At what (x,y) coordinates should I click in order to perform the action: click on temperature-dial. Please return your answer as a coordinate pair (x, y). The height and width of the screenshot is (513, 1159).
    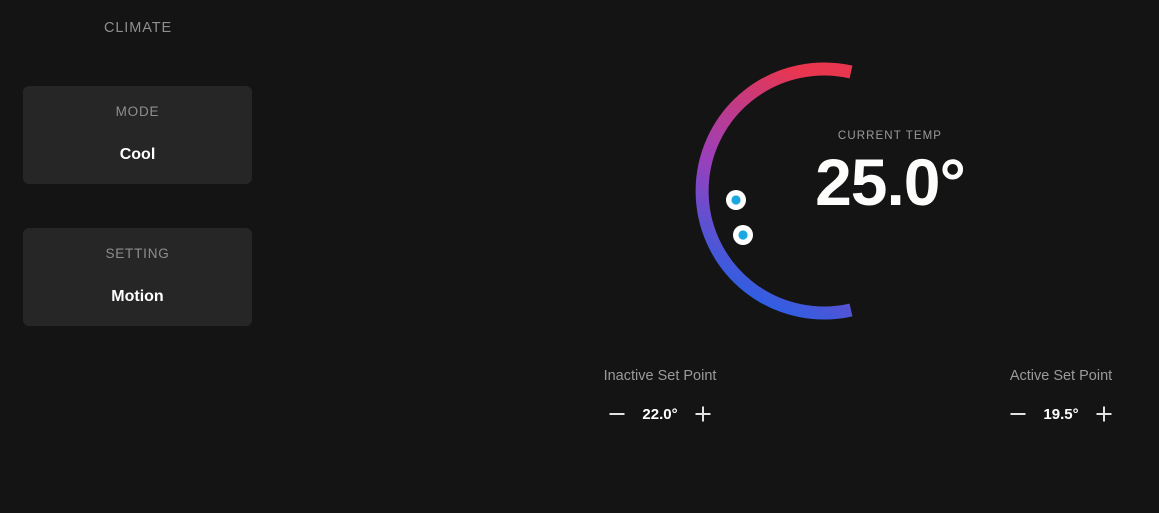
    Looking at the image, I should click on (790, 195).